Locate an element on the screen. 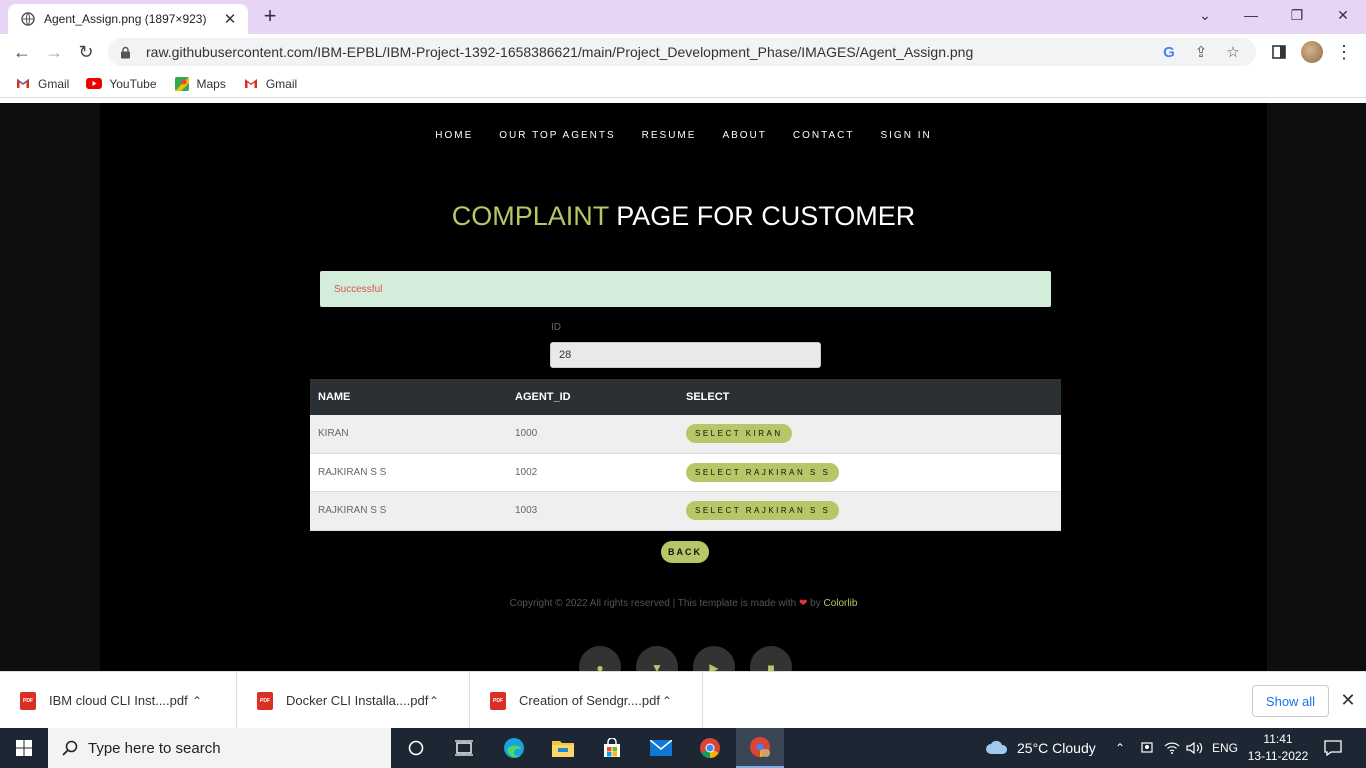 The image size is (1366, 768). table-row: RAJKIRAN S S 1003 SELECT RAJKIRAN S S is located at coordinates (685, 511).